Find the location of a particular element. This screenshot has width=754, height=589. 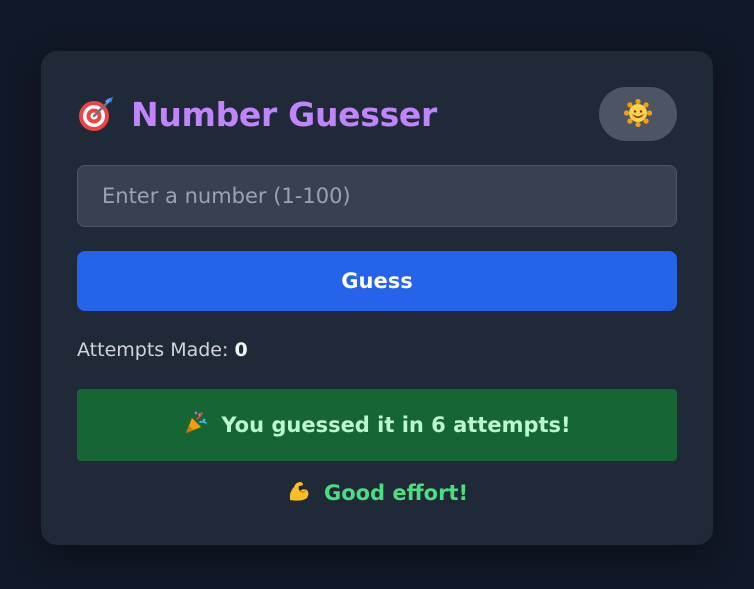

attempts-counter: Attempts Made: 0 is located at coordinates (162, 350).